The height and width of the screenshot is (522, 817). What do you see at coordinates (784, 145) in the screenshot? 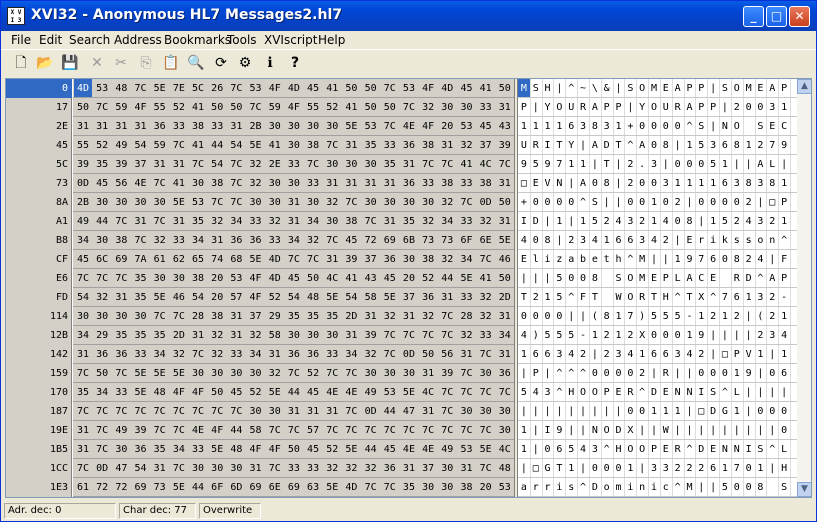
I see `ascii-char: 9` at bounding box center [784, 145].